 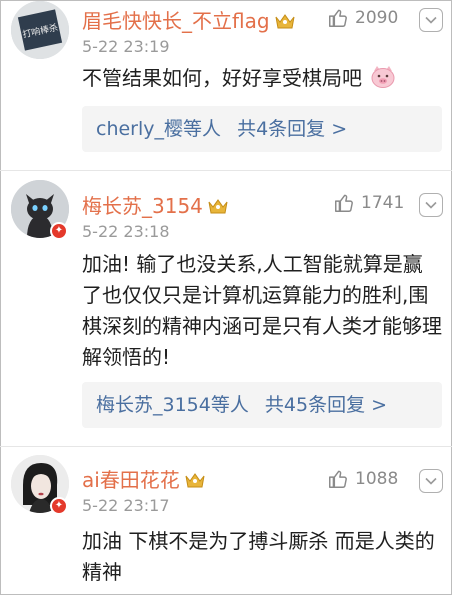 I want to click on username: ai春田花花, so click(x=144, y=478).